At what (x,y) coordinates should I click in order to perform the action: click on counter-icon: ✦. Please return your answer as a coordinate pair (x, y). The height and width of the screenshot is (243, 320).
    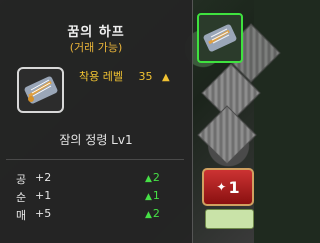
    Looking at the image, I should click on (221, 187).